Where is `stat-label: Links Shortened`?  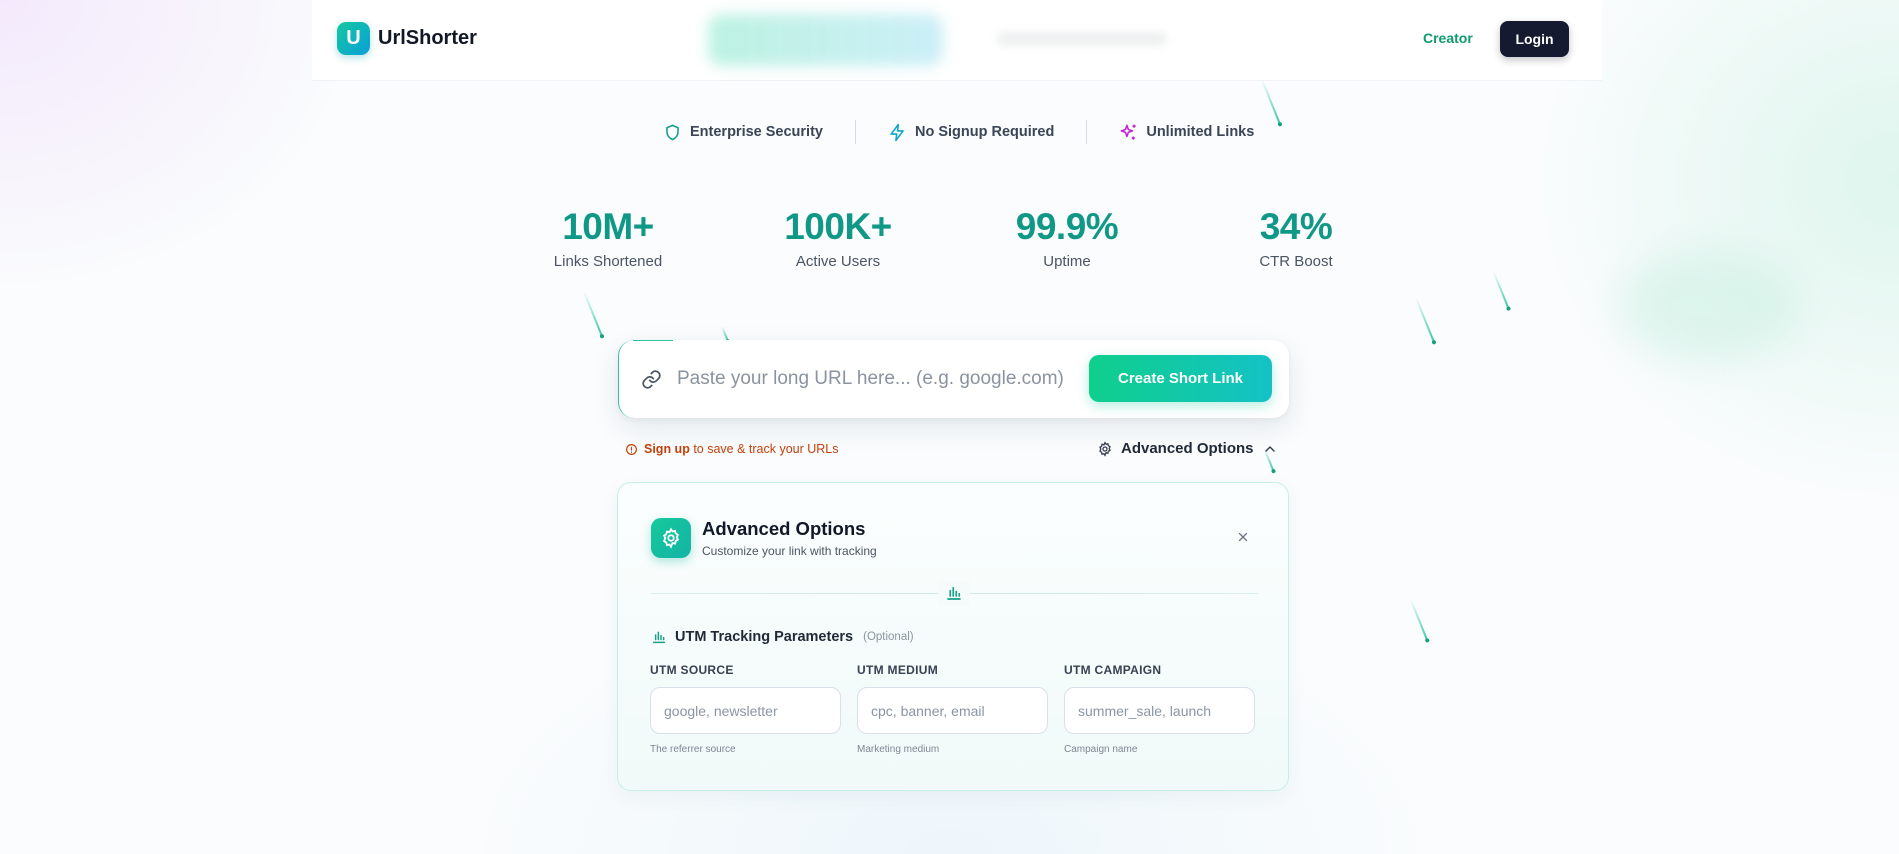 stat-label: Links Shortened is located at coordinates (608, 261).